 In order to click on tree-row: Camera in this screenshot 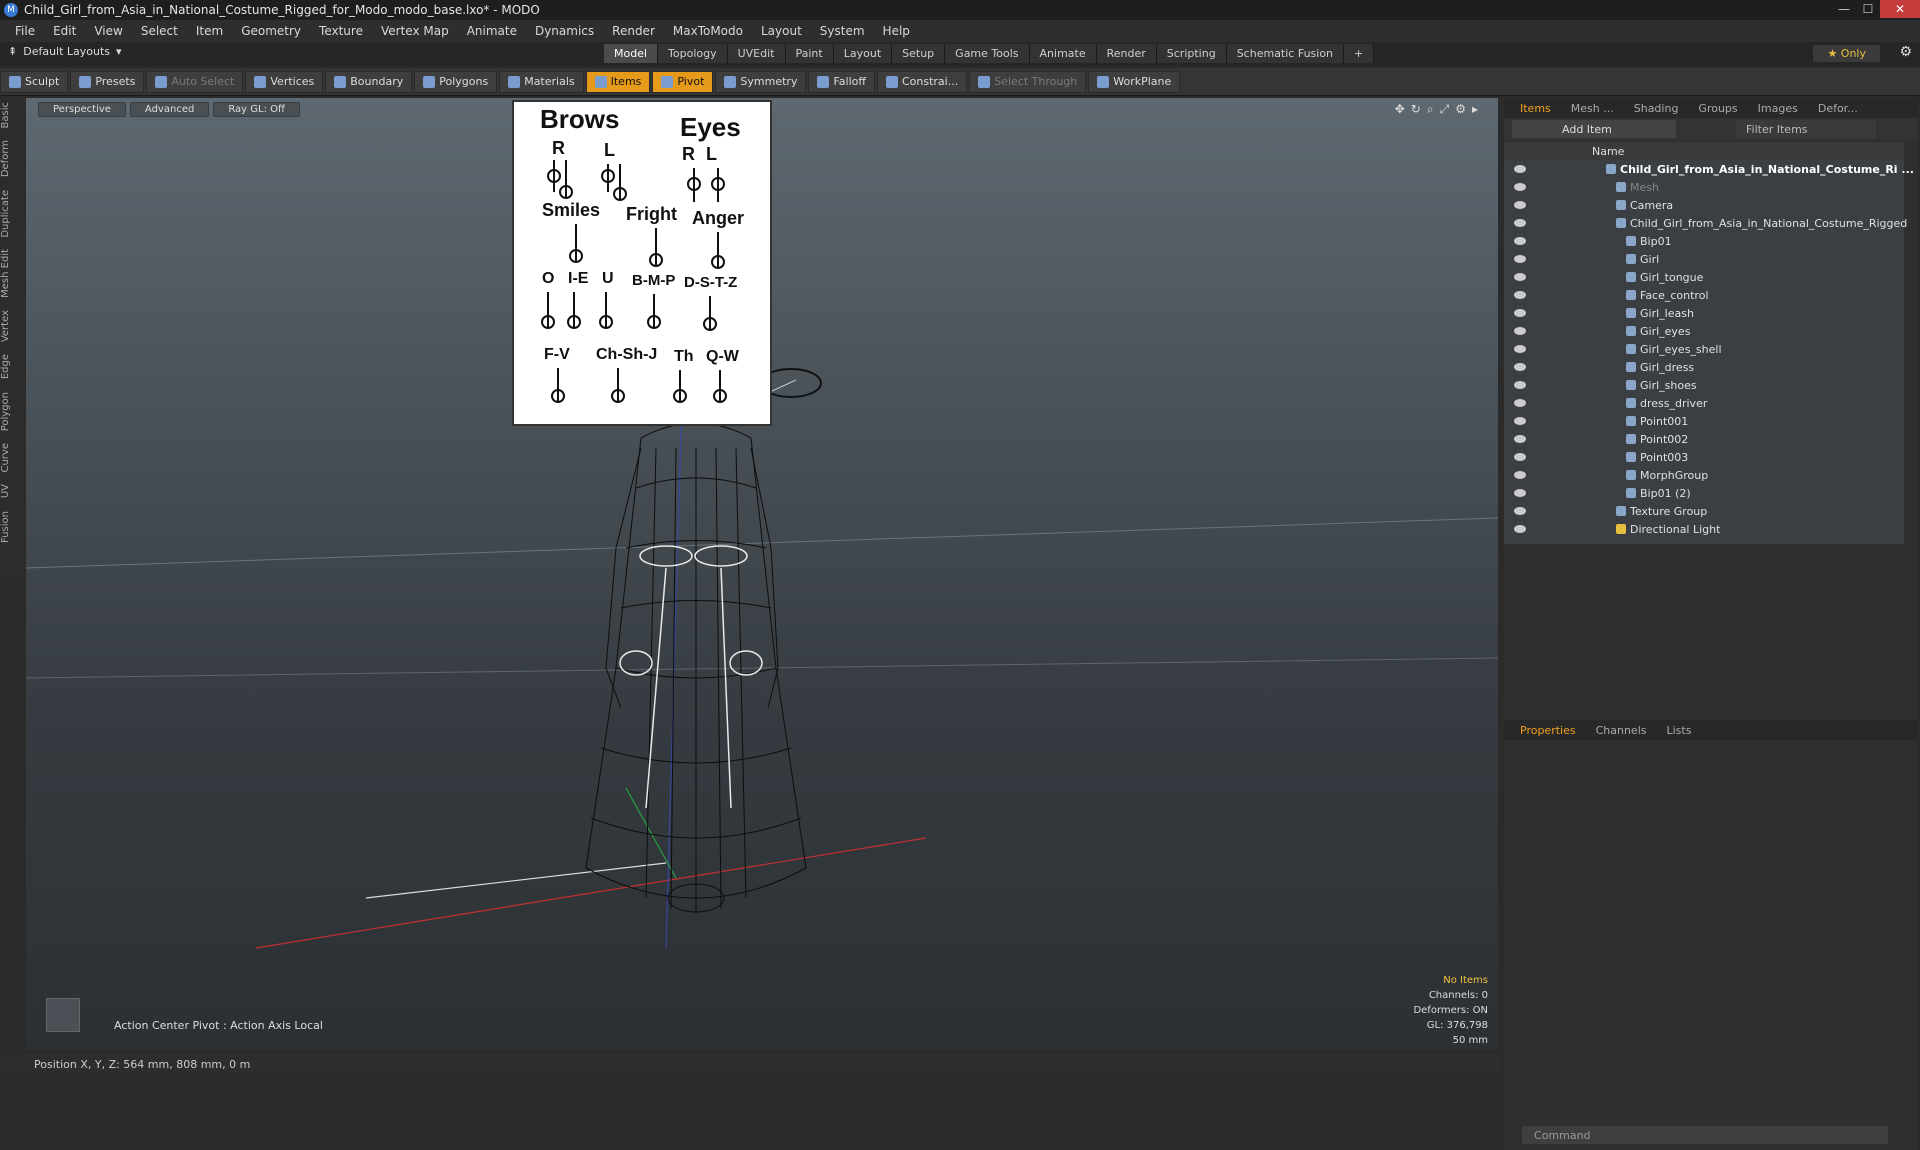, I will do `click(1704, 205)`.